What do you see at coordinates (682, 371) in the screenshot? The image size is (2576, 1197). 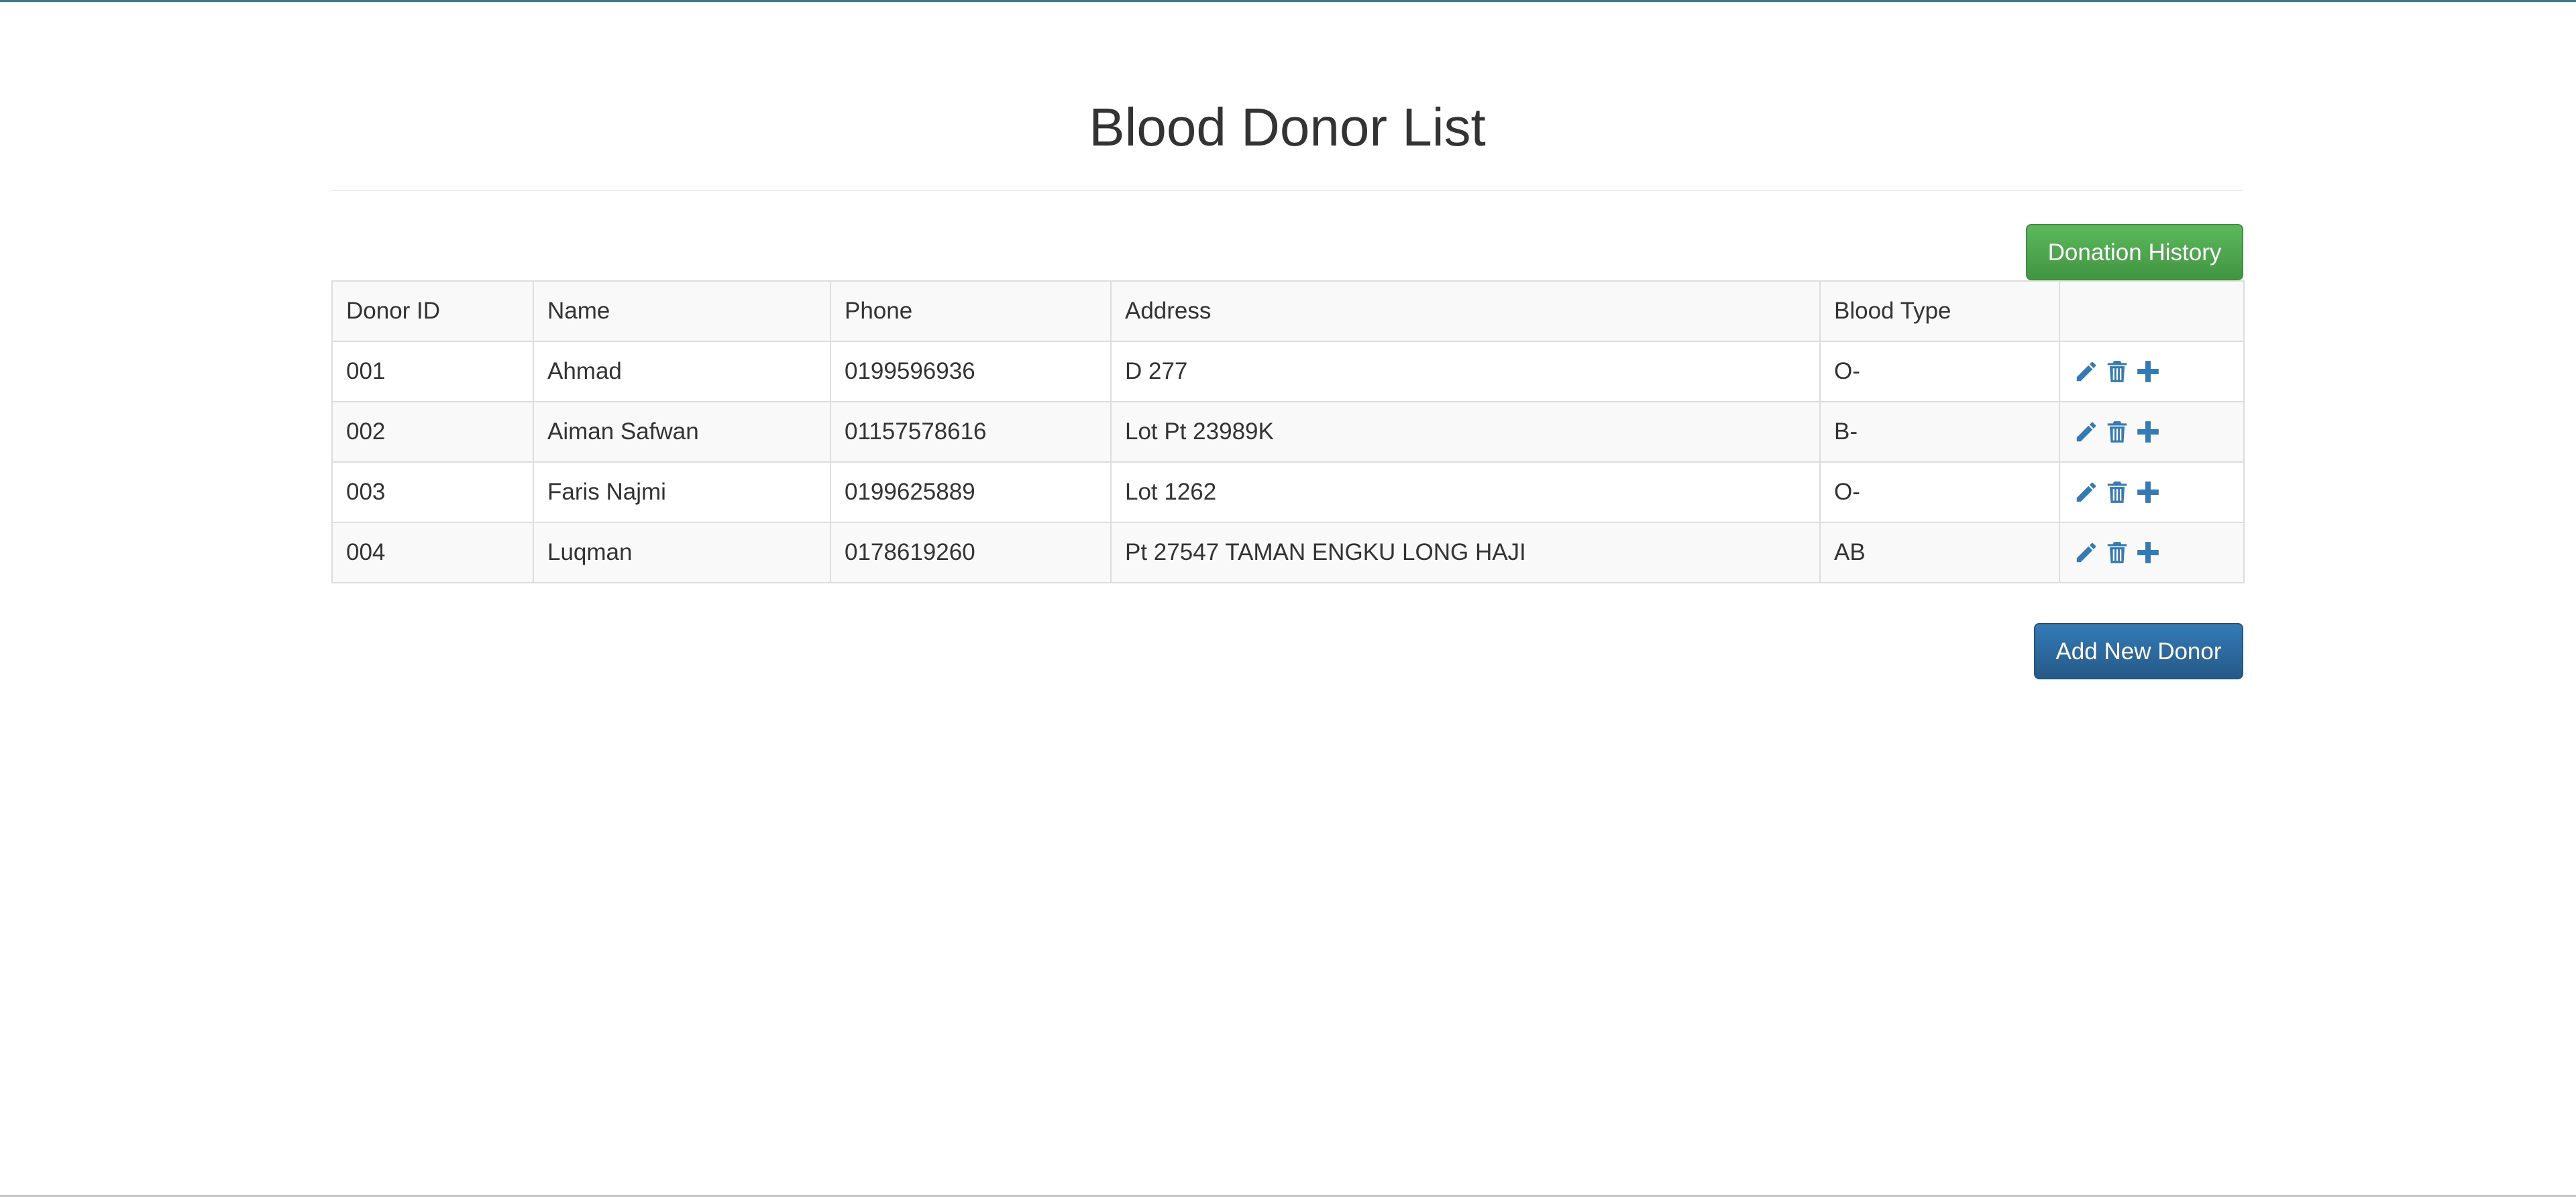 I see `cell-name: Ahmad` at bounding box center [682, 371].